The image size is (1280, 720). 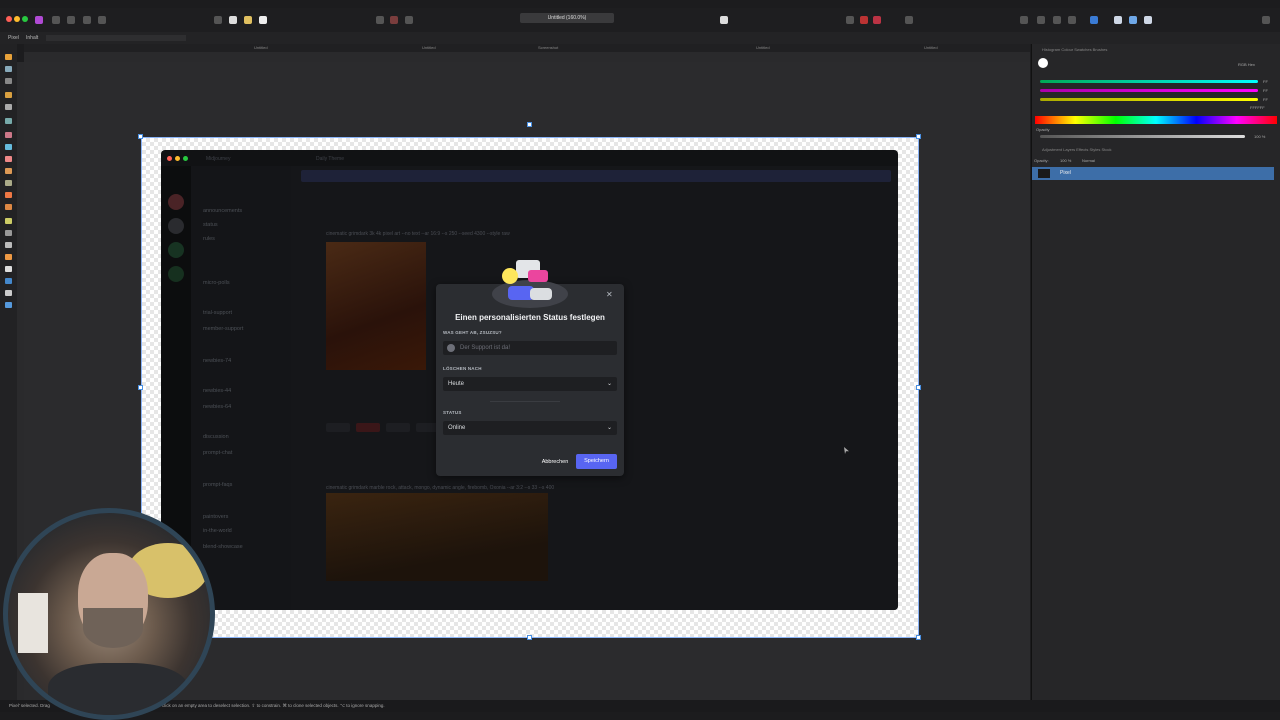 I want to click on person-body, so click(x=118, y=689).